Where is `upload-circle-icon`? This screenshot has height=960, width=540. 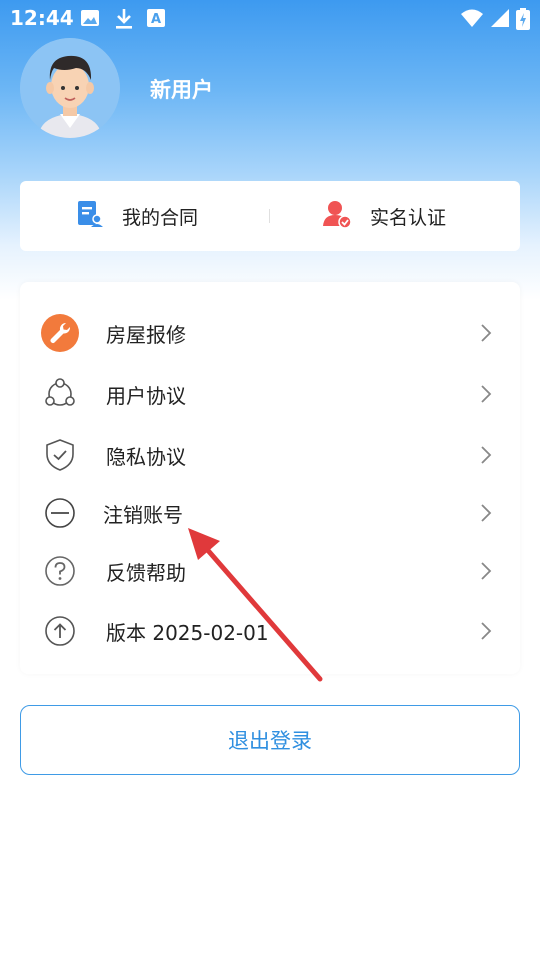 upload-circle-icon is located at coordinates (60, 631).